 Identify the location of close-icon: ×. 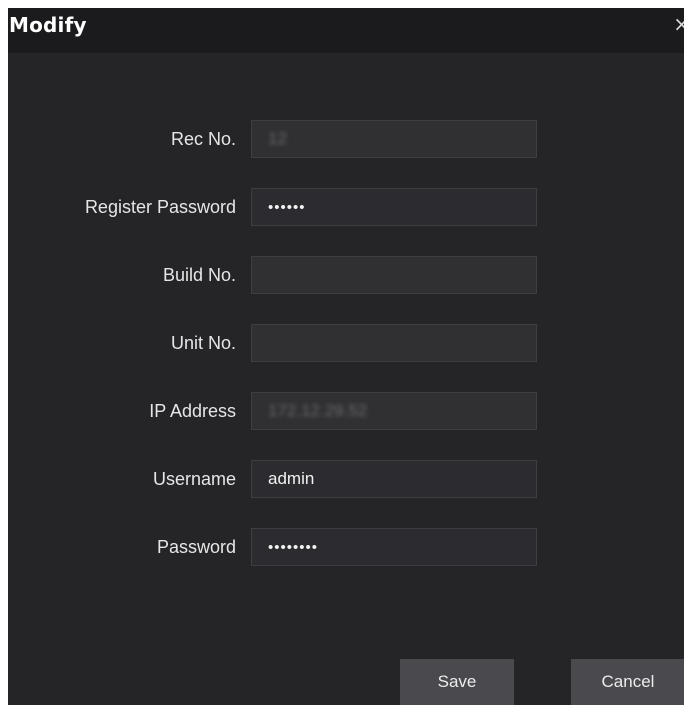
(678, 24).